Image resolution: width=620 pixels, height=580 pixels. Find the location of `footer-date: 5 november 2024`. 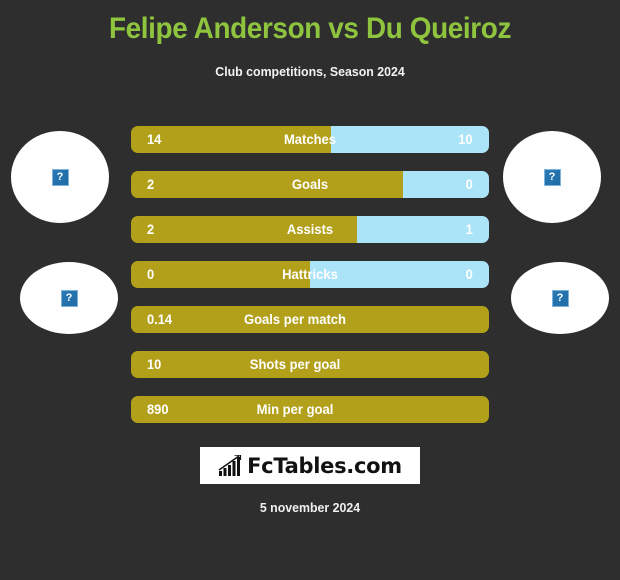

footer-date: 5 november 2024 is located at coordinates (310, 507).